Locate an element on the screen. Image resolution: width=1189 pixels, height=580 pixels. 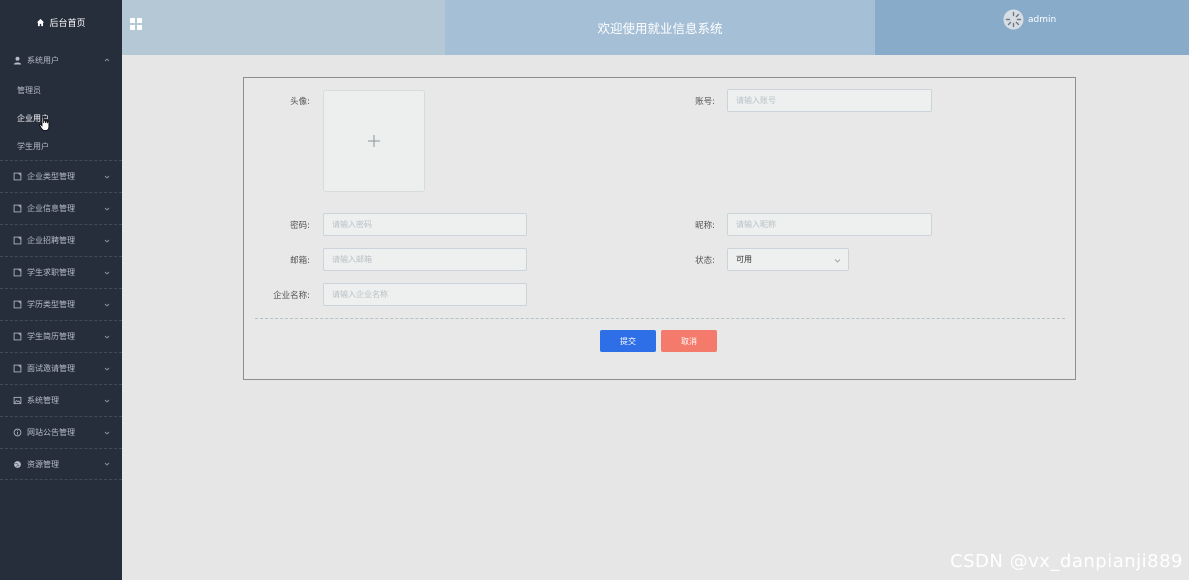
home-icon is located at coordinates (40, 22).